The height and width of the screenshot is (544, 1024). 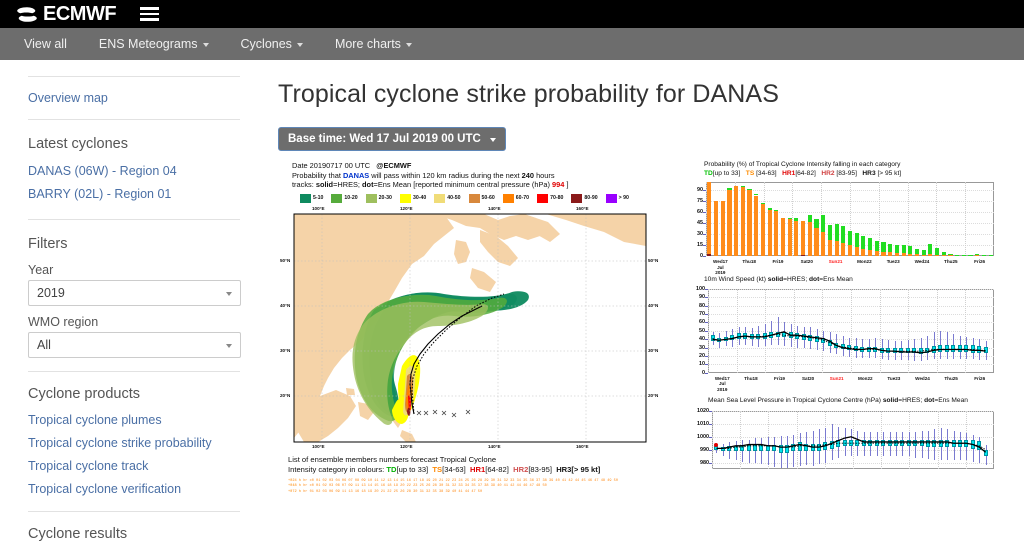 What do you see at coordinates (134, 194) in the screenshot?
I see `sidebar-item-barry: BARRY (02L) - Region 01` at bounding box center [134, 194].